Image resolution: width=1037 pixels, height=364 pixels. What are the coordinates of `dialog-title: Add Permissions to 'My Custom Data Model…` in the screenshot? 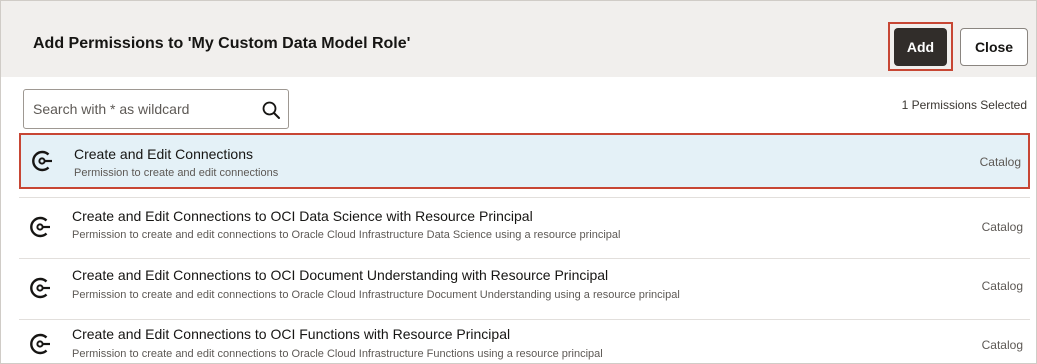 It's located at (222, 43).